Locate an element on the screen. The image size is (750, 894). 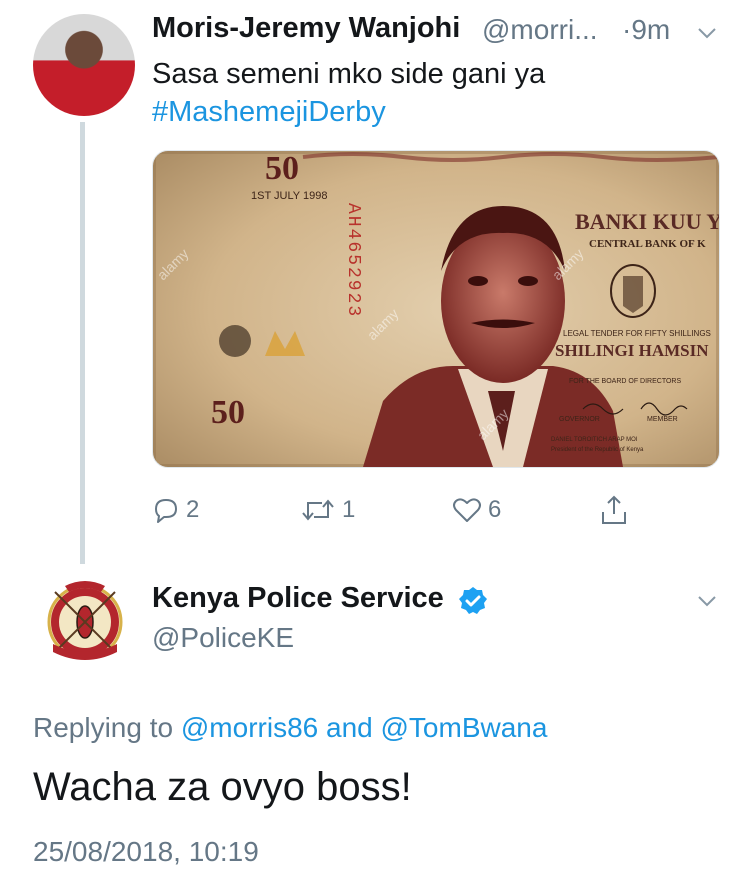
thread-connector-line is located at coordinates (82, 343).